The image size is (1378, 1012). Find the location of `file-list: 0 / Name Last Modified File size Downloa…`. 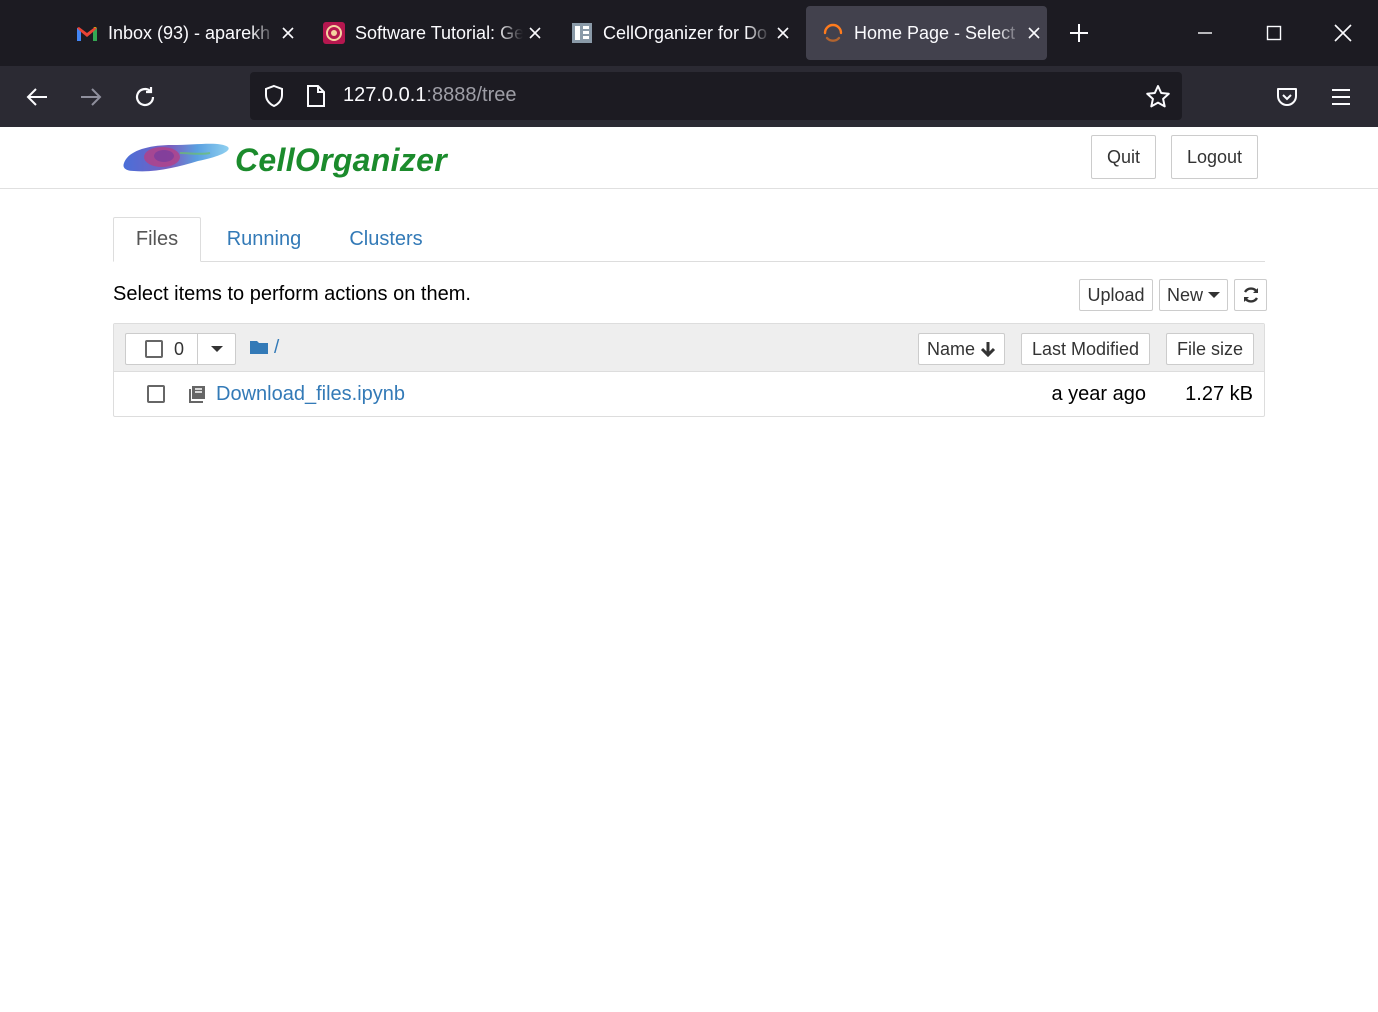

file-list: 0 / Name Last Modified File size Downloa… is located at coordinates (689, 370).